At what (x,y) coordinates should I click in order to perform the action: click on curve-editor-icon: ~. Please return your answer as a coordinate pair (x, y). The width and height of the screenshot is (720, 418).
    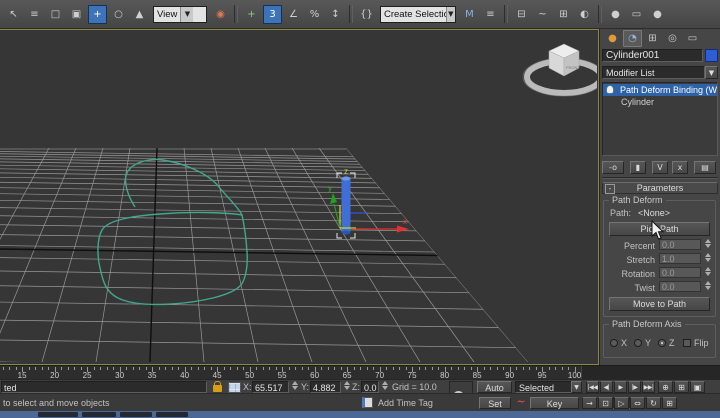
    Looking at the image, I should click on (542, 14).